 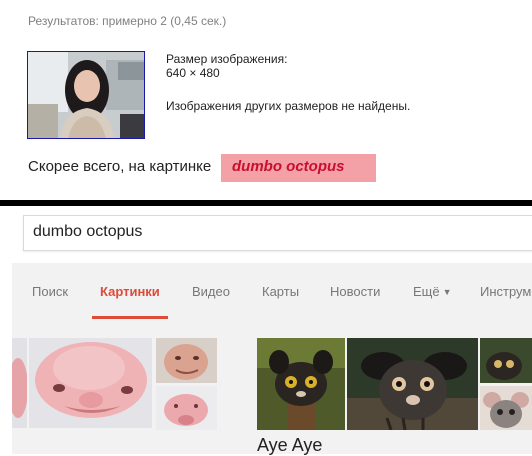 I want to click on tab-more: Ещё ▼, so click(x=432, y=291).